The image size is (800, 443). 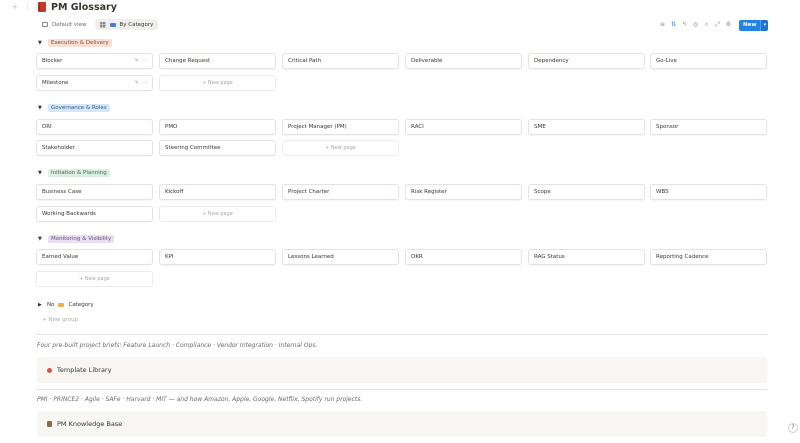 I want to click on card-title: Reporting Cadence, so click(x=682, y=257).